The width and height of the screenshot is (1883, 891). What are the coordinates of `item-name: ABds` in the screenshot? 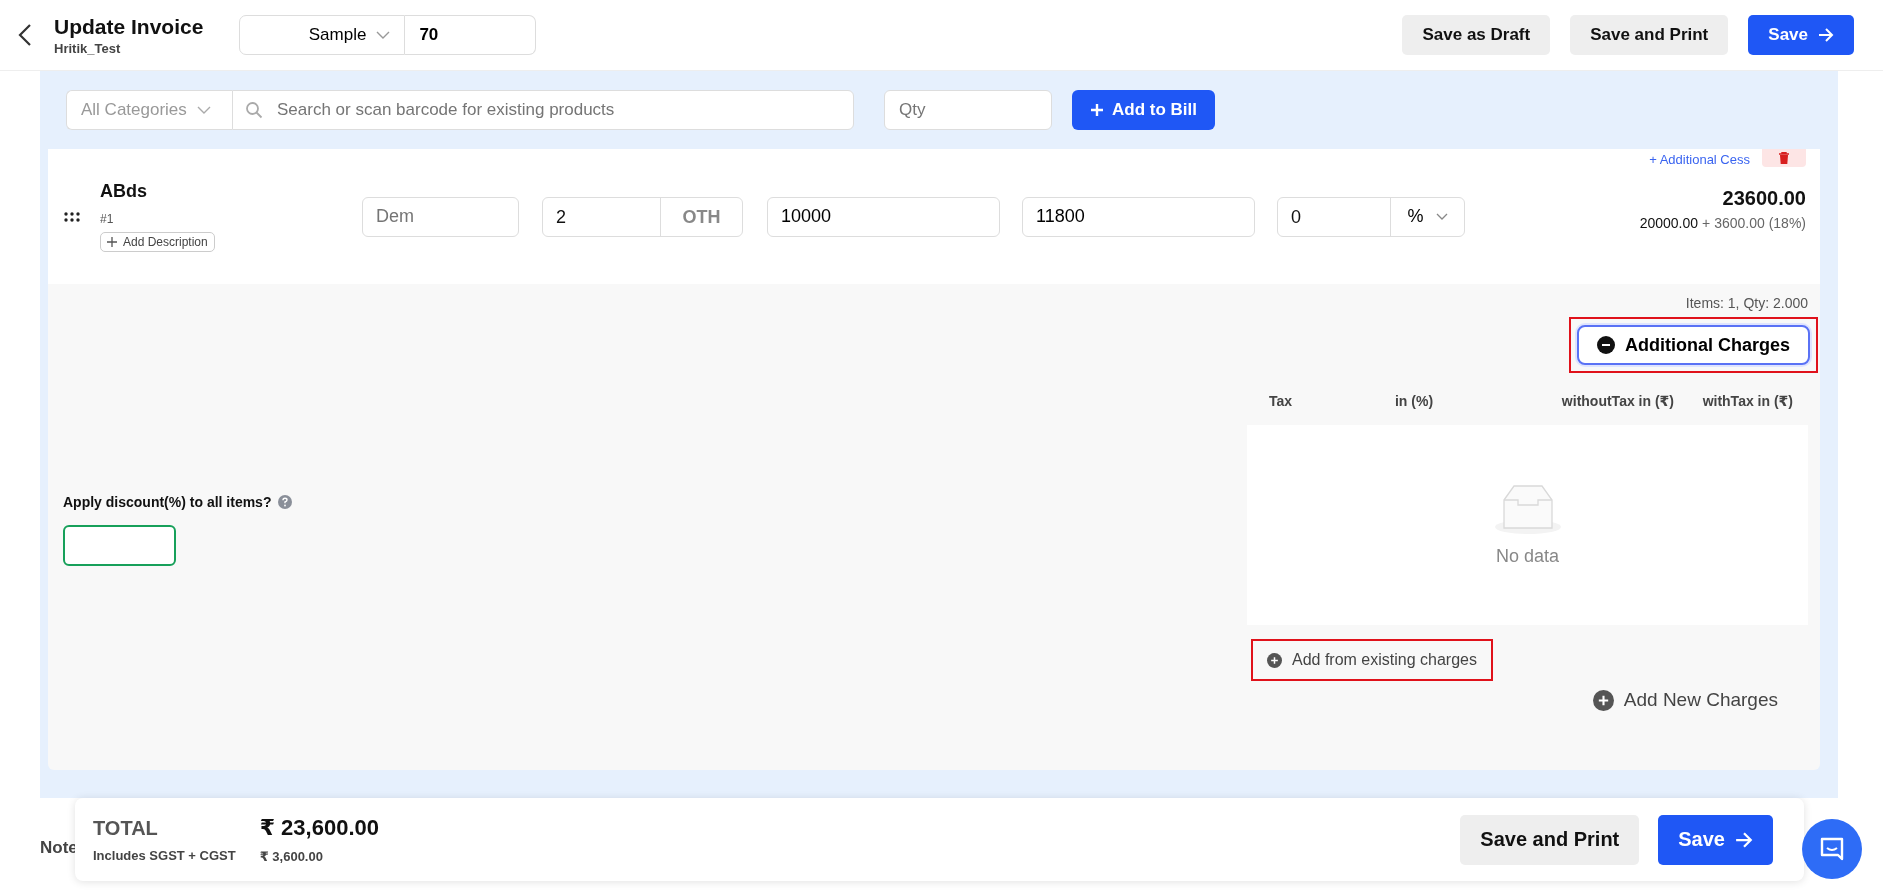 It's located at (124, 191).